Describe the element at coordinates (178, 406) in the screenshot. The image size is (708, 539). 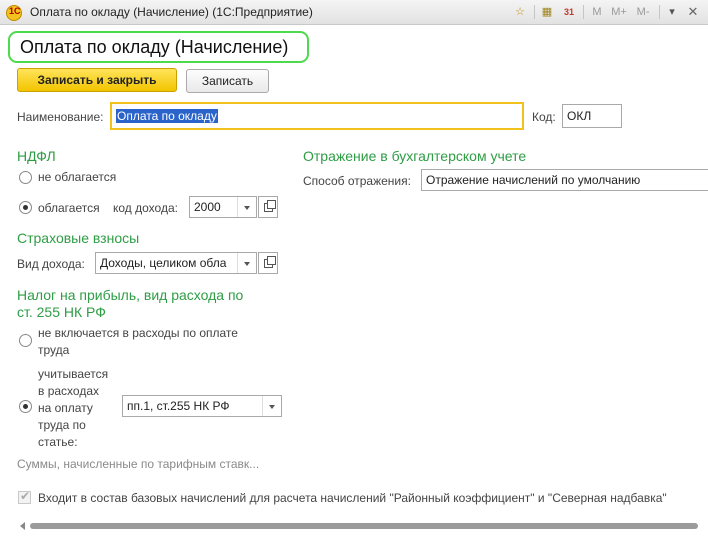
I see `article-value: пп.1, ст.255 НК РФ` at that location.